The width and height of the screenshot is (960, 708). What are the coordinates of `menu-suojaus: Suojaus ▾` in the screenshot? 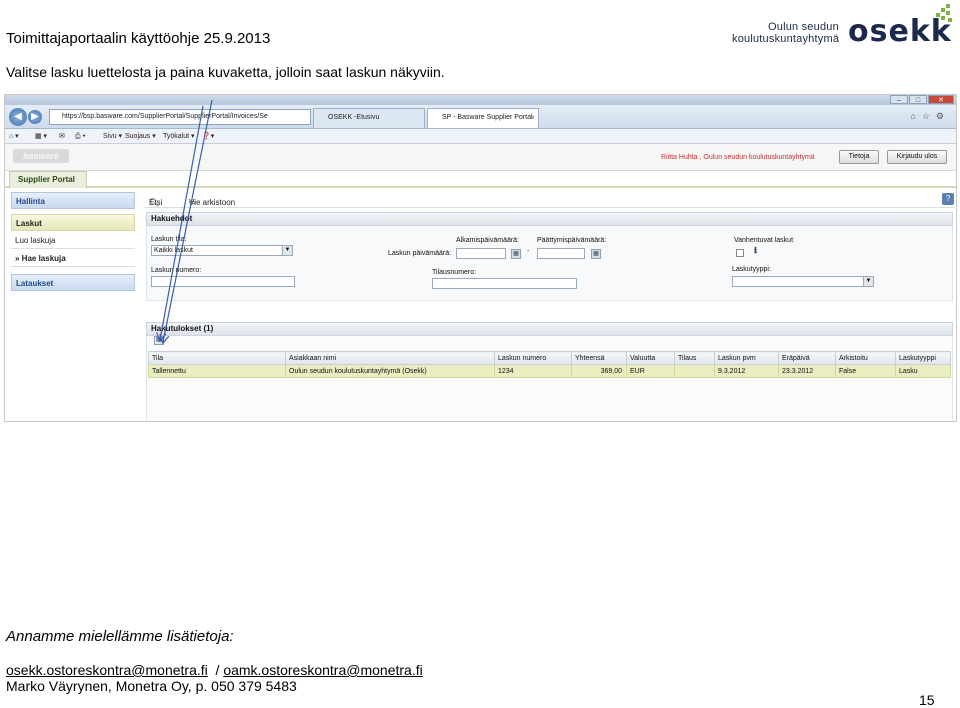 It's located at (140, 136).